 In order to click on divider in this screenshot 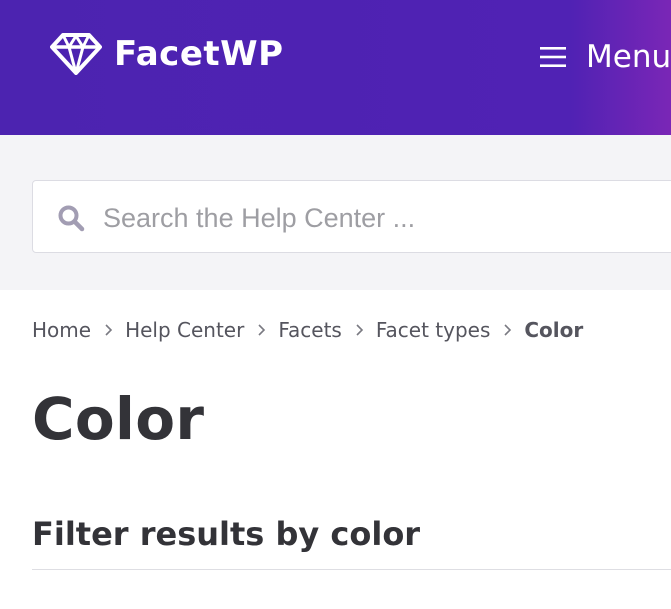, I will do `click(351, 569)`.